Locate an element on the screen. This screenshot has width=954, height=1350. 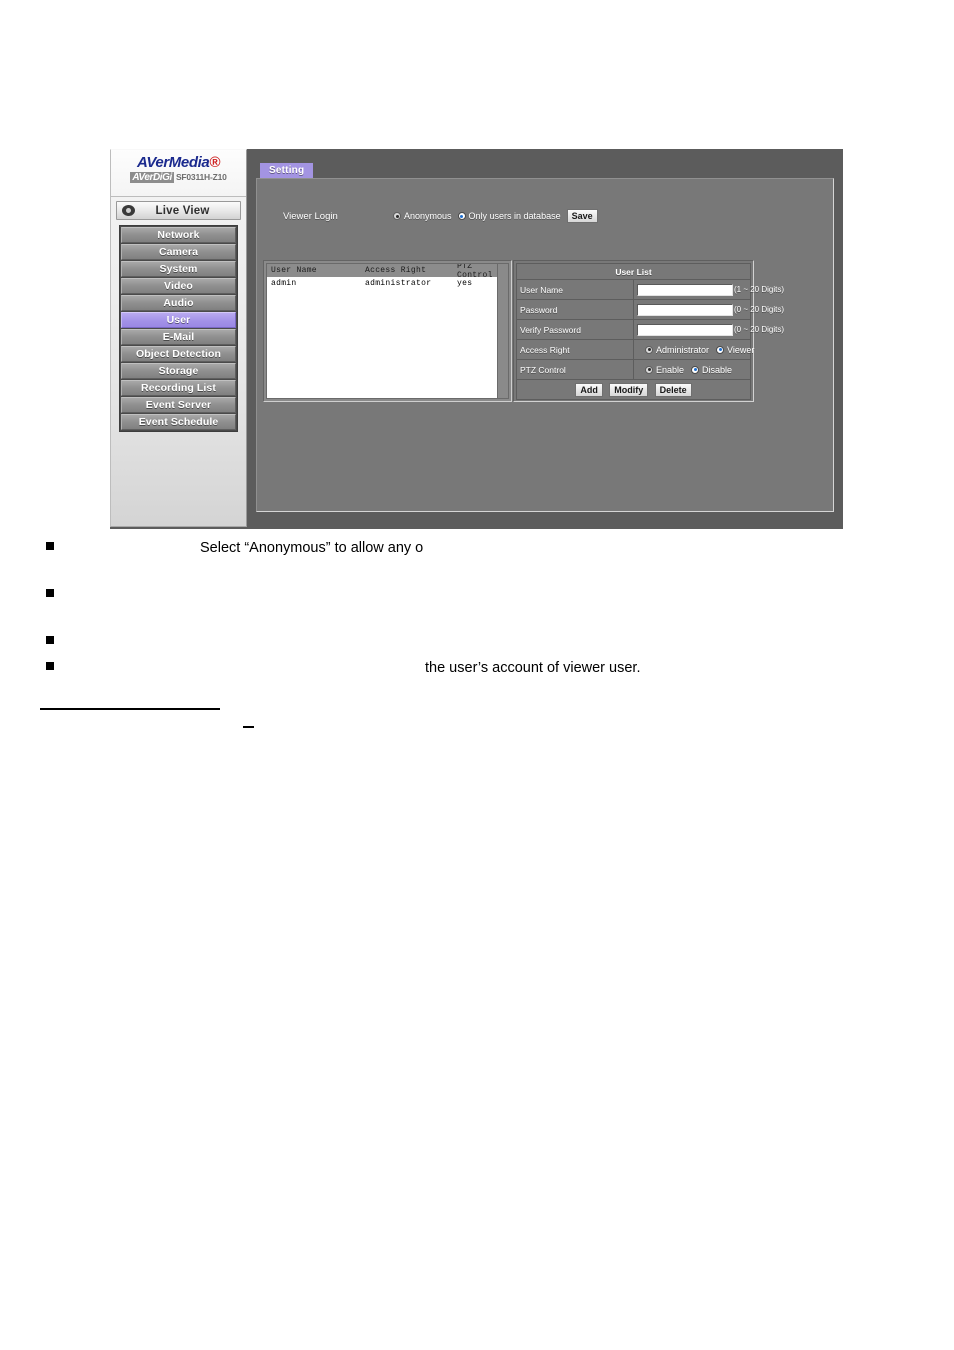
field-row-verify-password: Verify Password (0 ~ 20 Digits) is located at coordinates (650, 329).